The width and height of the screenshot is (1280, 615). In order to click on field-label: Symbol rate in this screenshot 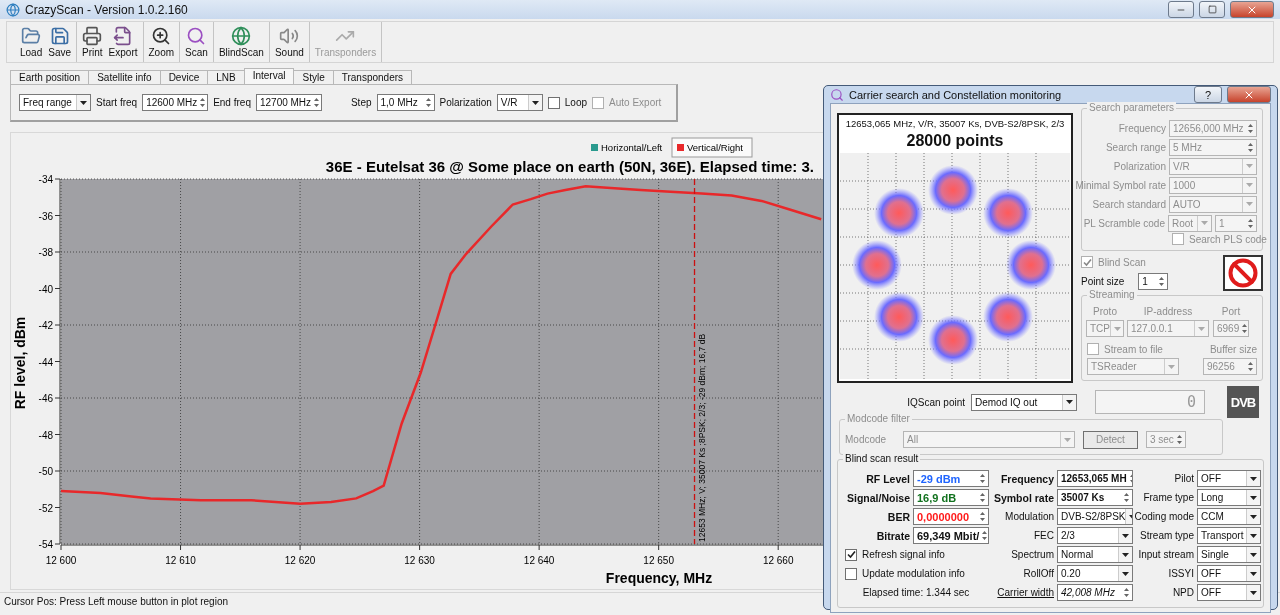, I will do `click(1023, 497)`.